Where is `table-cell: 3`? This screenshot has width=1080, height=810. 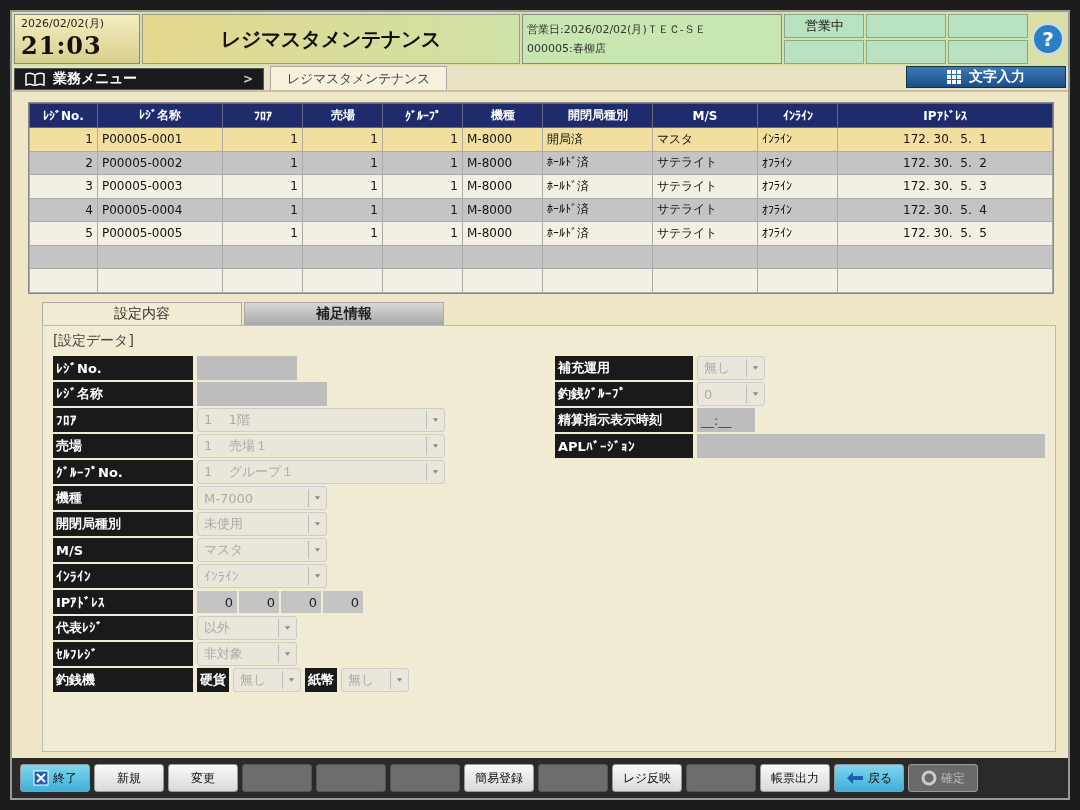
table-cell: 3 is located at coordinates (63, 186).